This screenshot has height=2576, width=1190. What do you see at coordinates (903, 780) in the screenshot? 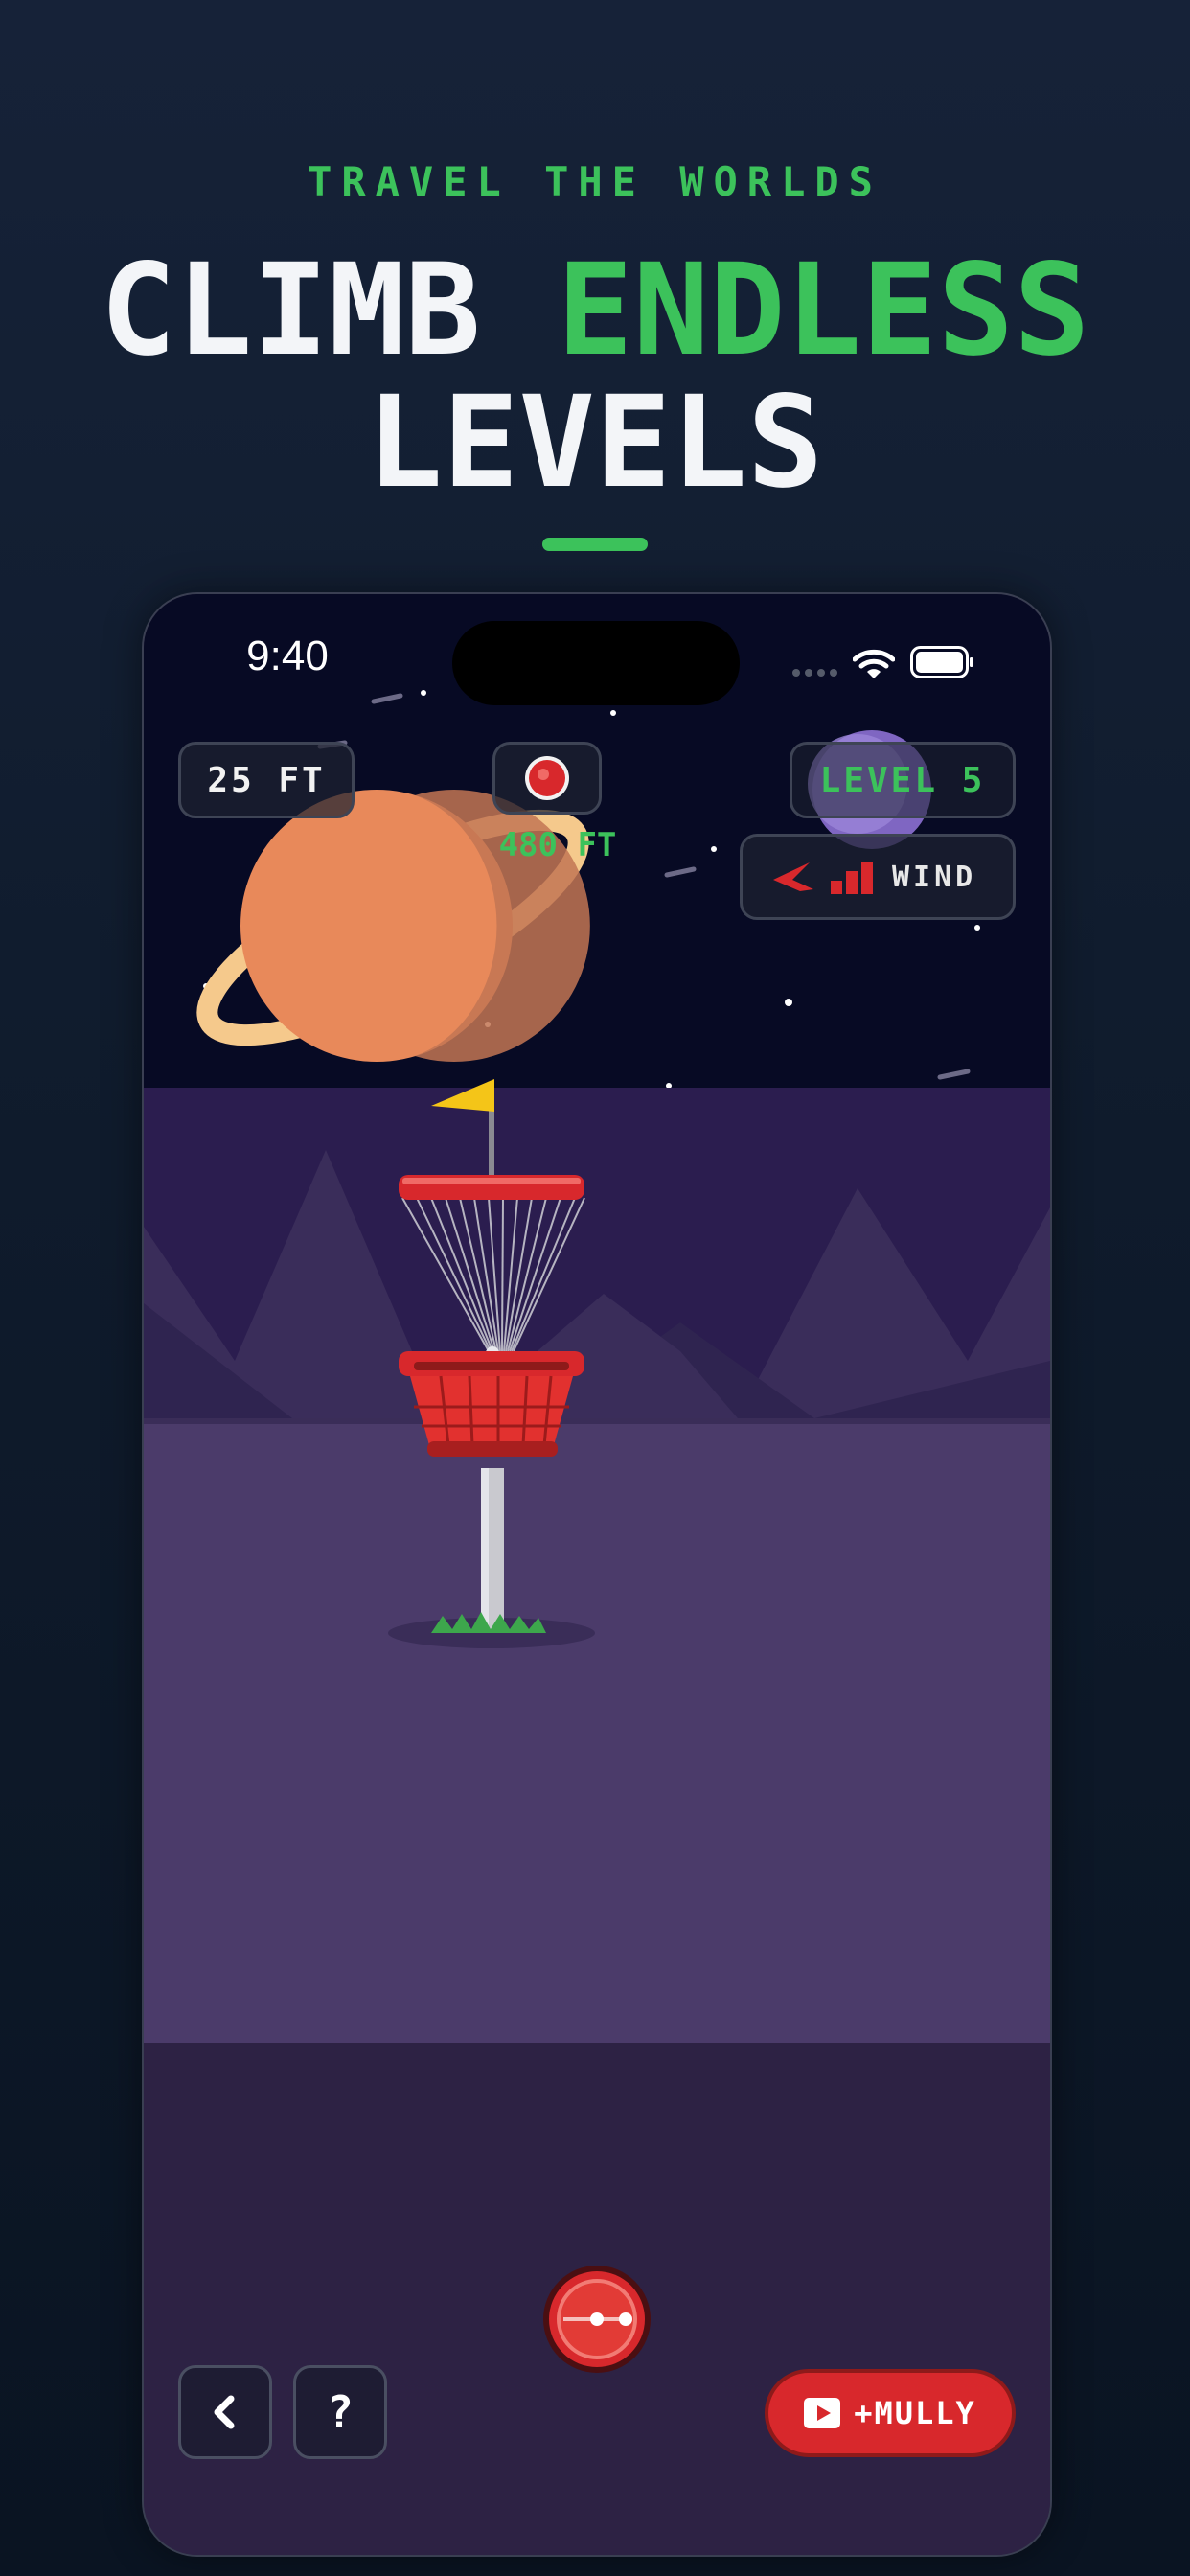
I see `level-badge: LEVEL 5` at bounding box center [903, 780].